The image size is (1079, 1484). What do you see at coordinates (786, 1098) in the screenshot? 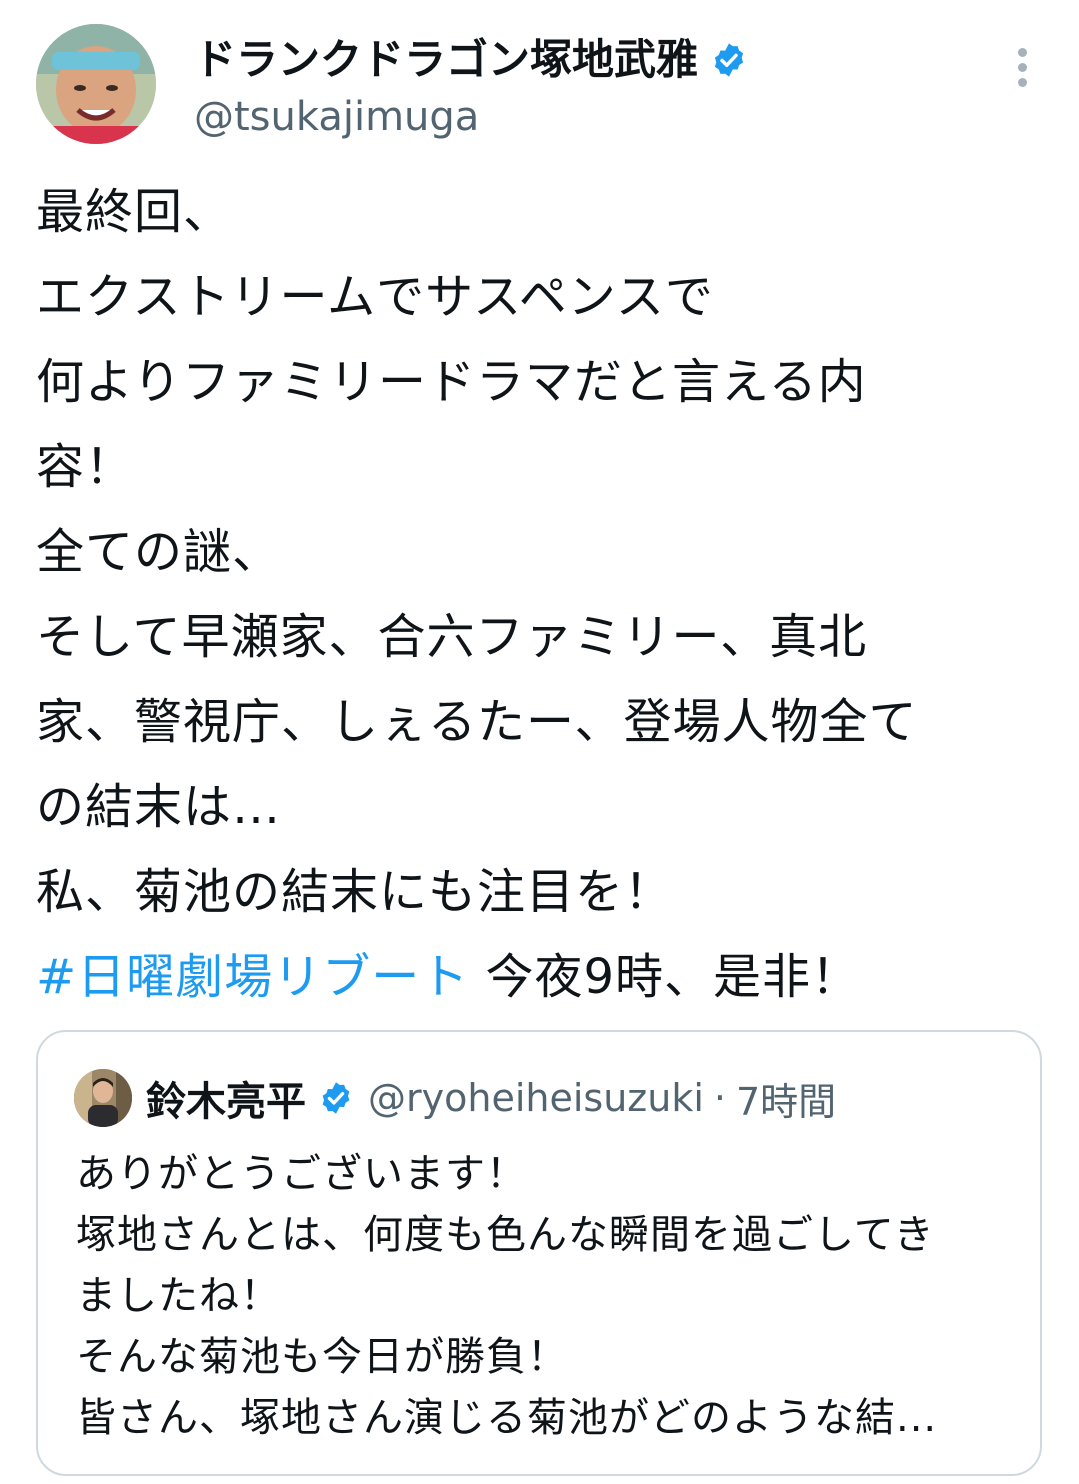
I see `quoted-timestamp: 7時間` at bounding box center [786, 1098].